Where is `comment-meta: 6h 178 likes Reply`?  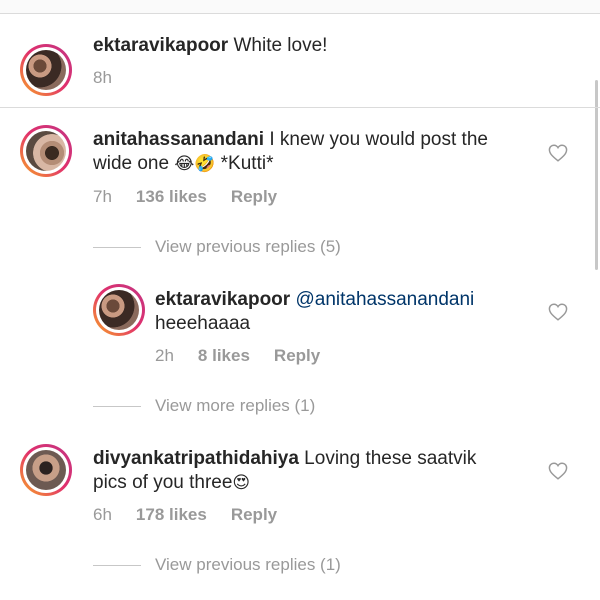 comment-meta: 6h 178 likes Reply is located at coordinates (197, 515).